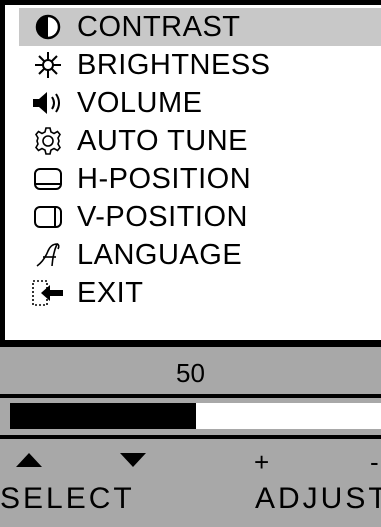  What do you see at coordinates (48, 27) in the screenshot?
I see `contrast-icon` at bounding box center [48, 27].